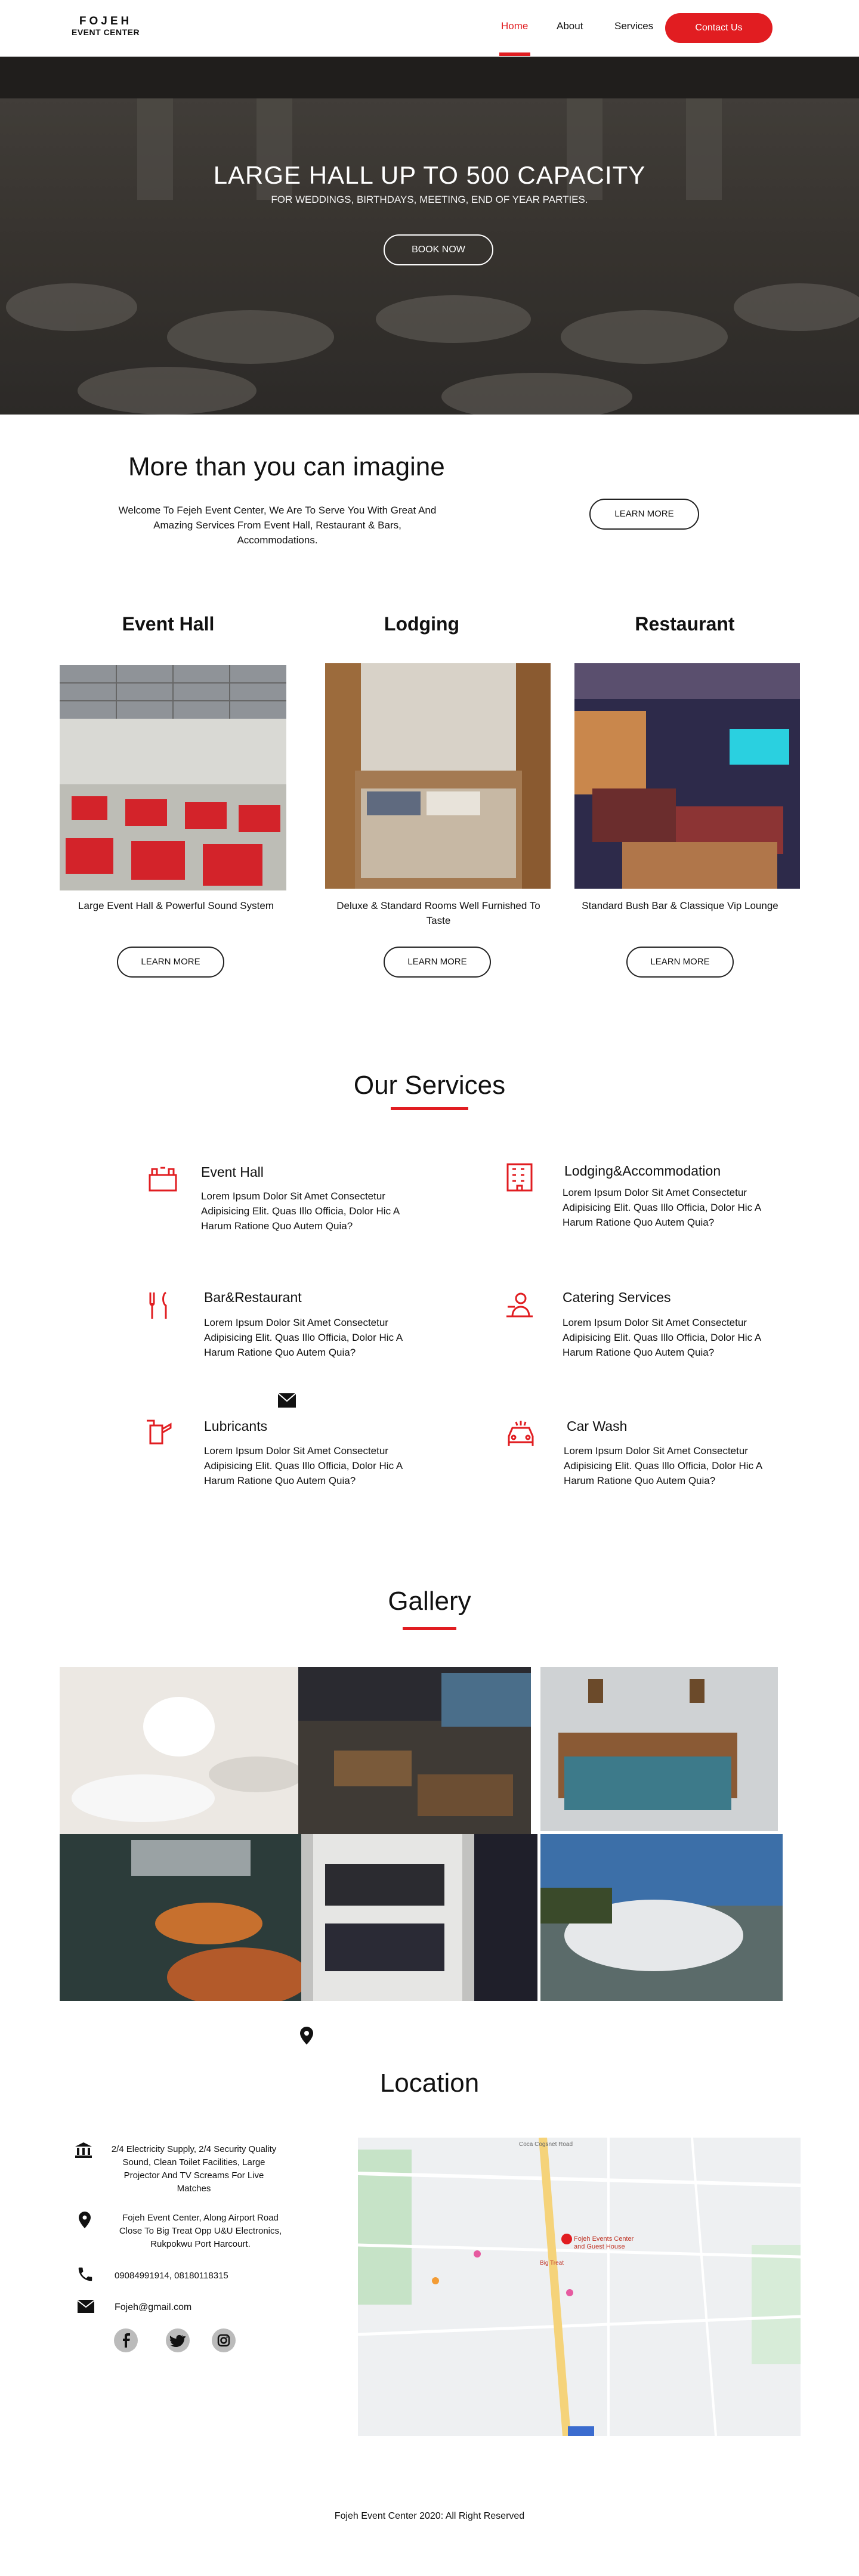  Describe the element at coordinates (429, 2083) in the screenshot. I see `location-heading: Location` at that location.